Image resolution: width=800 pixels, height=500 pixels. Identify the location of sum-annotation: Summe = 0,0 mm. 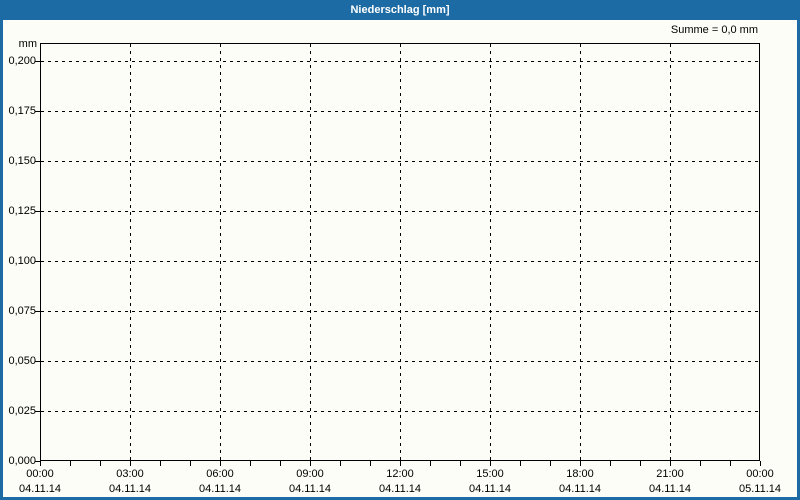
(714, 30).